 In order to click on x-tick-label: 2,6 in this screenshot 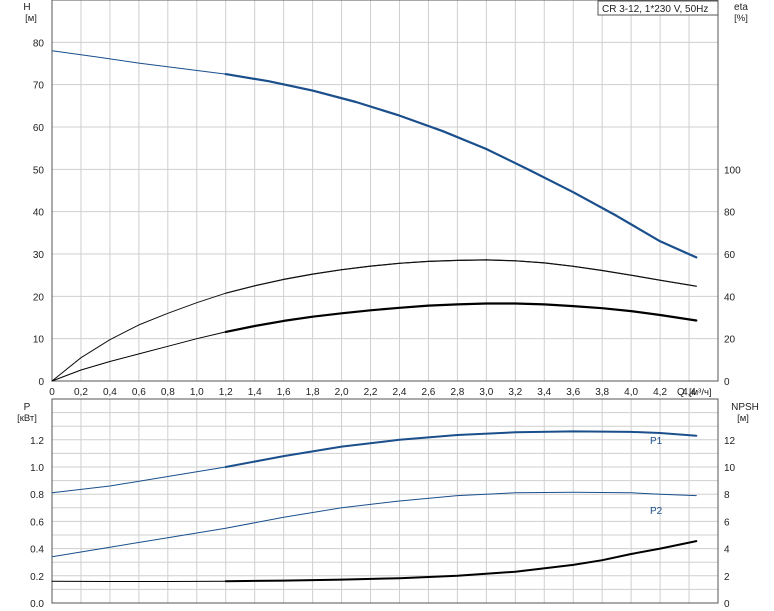, I will do `click(428, 392)`.